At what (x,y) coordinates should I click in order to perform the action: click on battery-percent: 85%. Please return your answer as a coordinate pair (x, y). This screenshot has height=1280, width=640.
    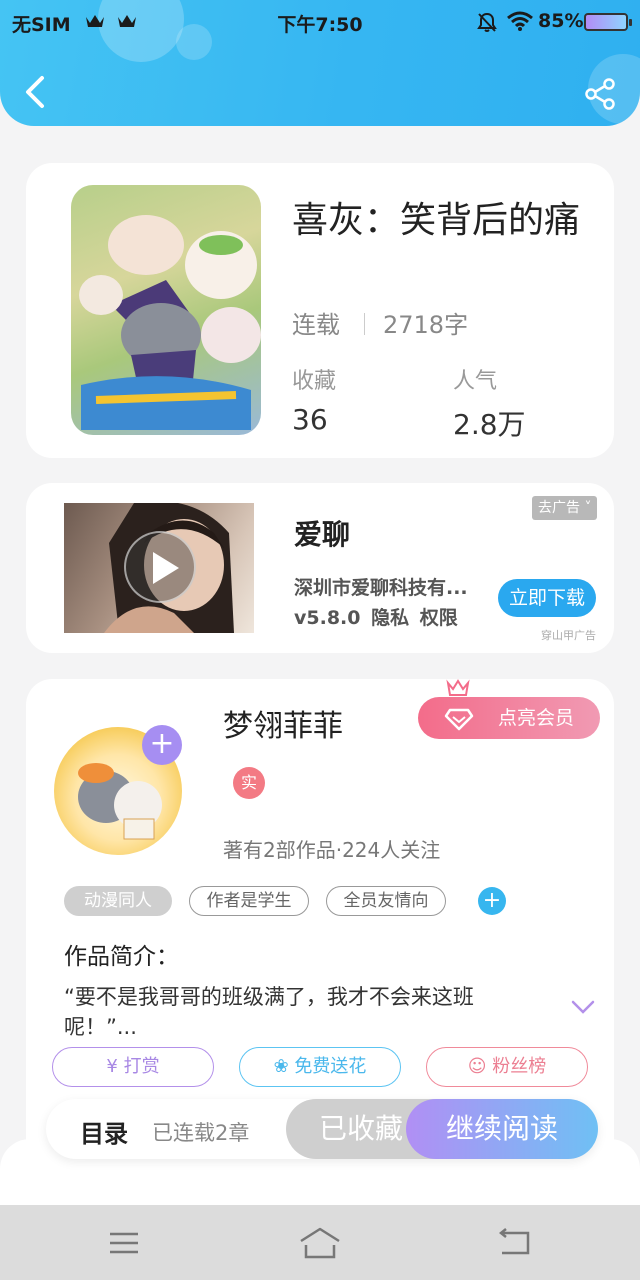
    Looking at the image, I should click on (561, 21).